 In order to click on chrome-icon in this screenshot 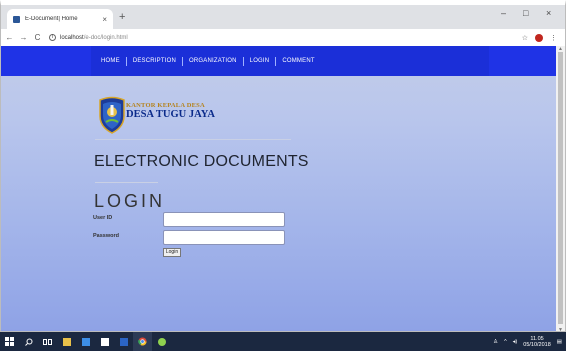, I will do `click(142, 341)`.